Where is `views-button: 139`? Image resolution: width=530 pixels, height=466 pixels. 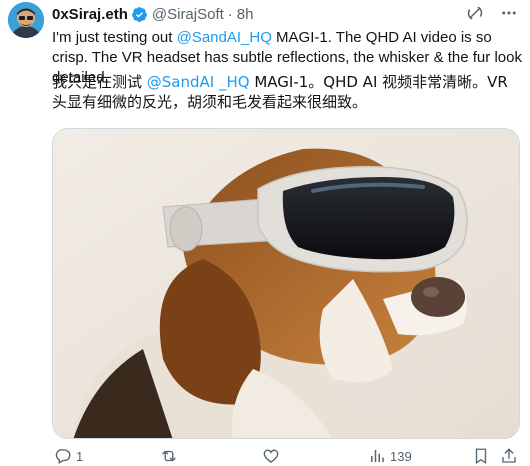 views-button: 139 is located at coordinates (390, 456).